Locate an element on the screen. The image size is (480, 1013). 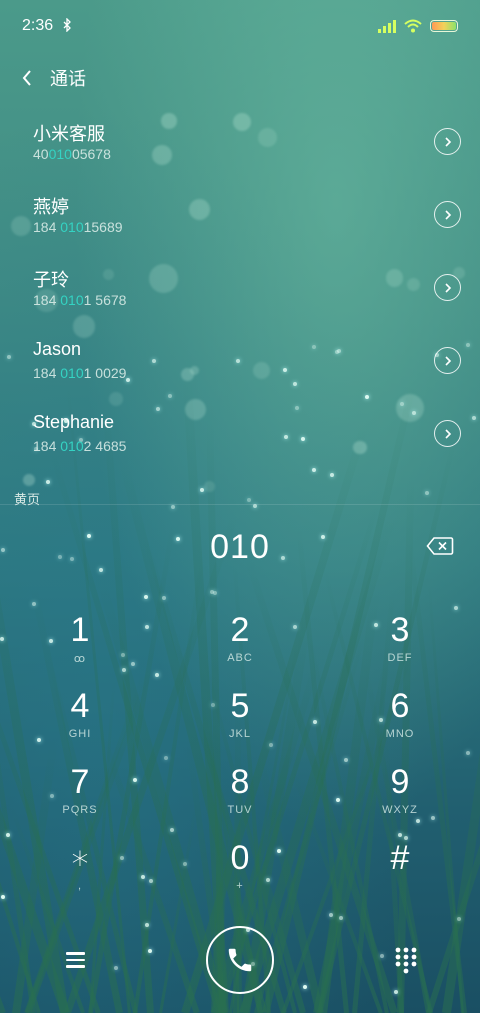
key-8: 8 TUV is located at coordinates (240, 798).